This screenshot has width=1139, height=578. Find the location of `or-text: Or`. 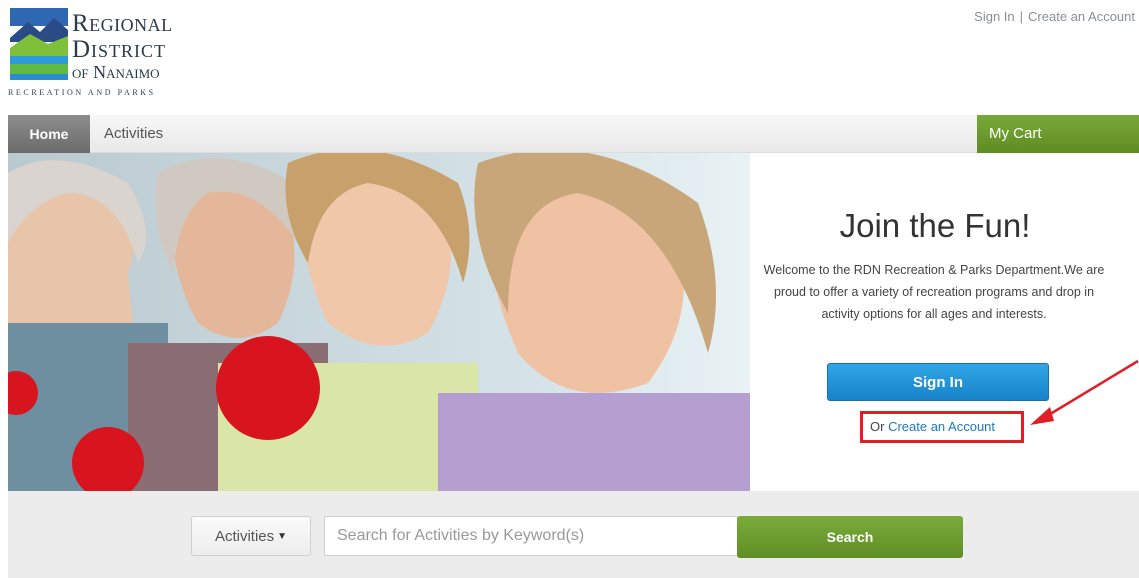

or-text: Or is located at coordinates (879, 426).